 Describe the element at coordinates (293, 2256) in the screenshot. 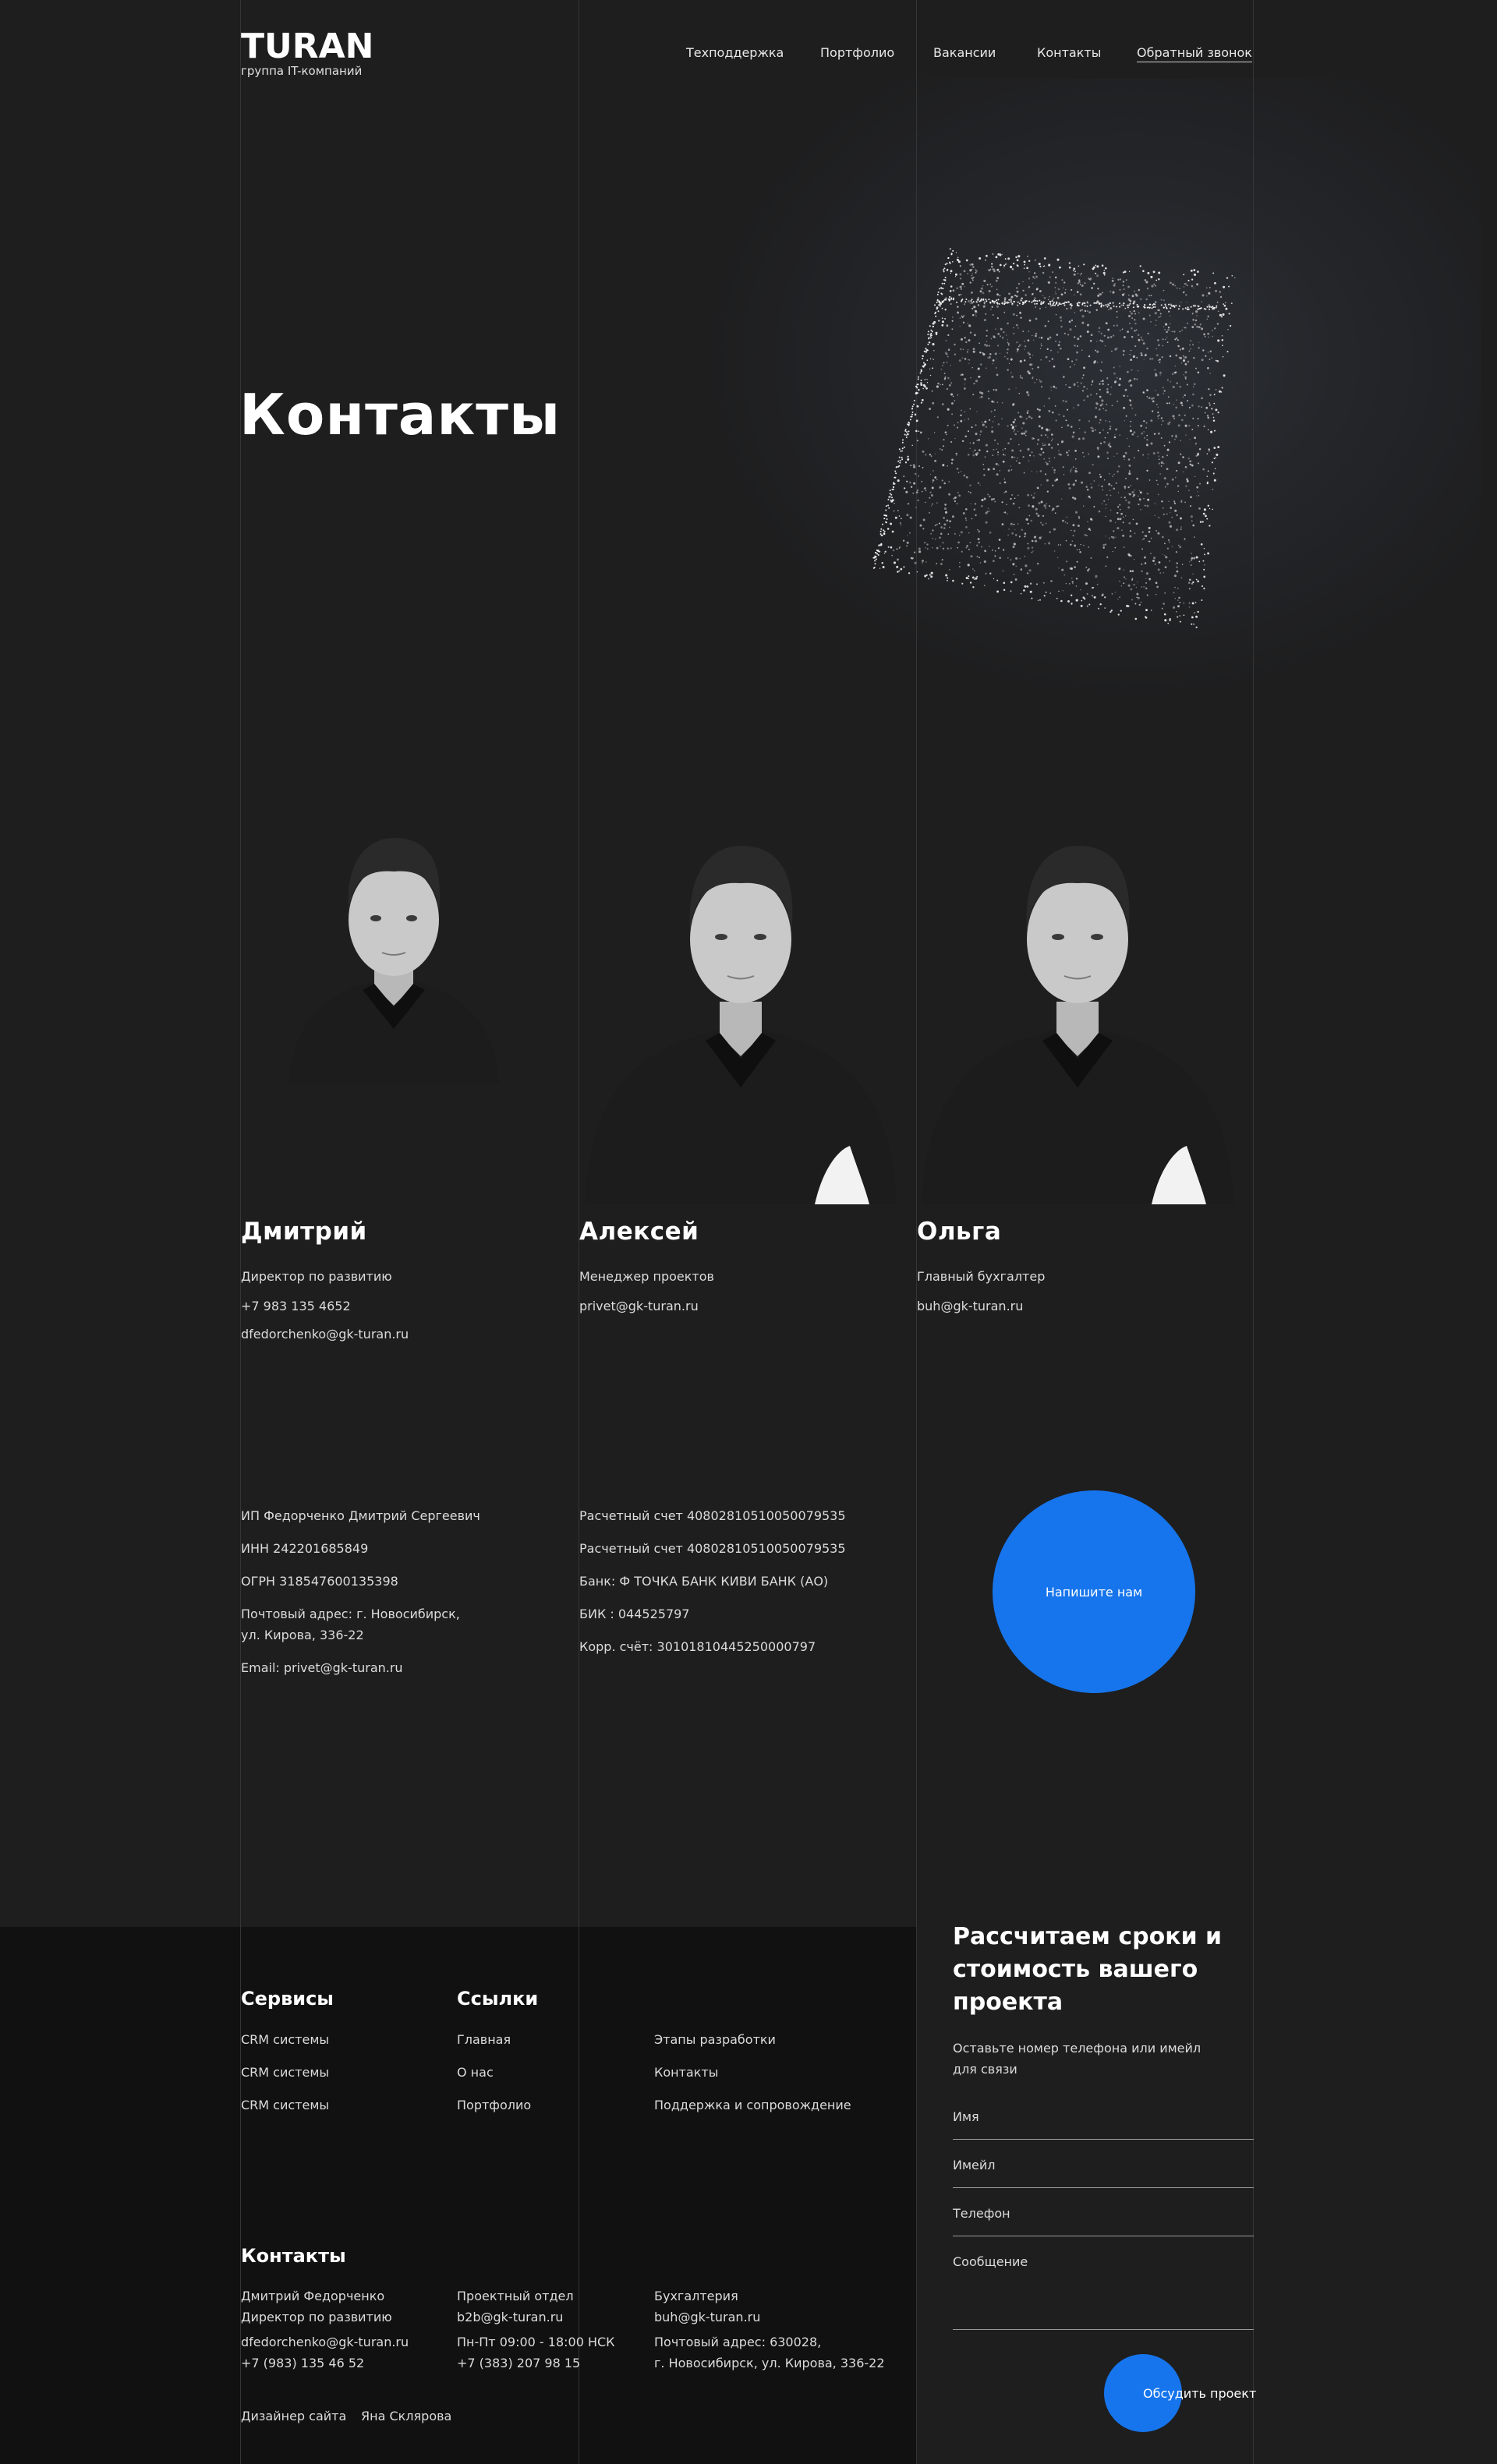

I see `footer-contacts-title: Контакты` at that location.